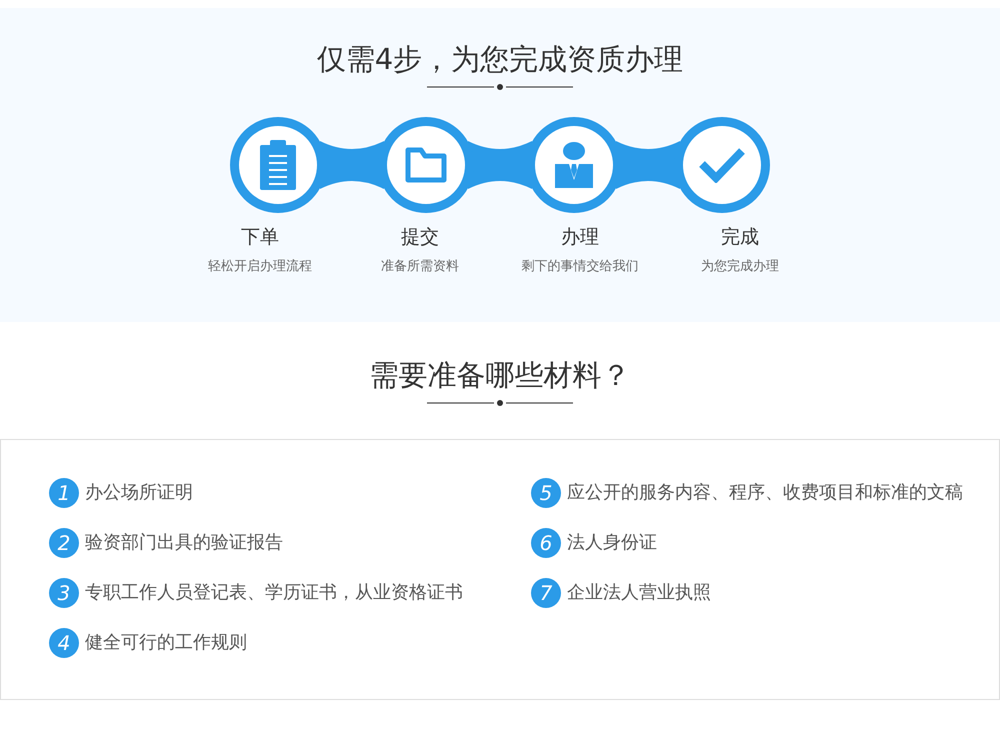 The width and height of the screenshot is (1000, 736). Describe the element at coordinates (420, 267) in the screenshot. I see `step-description: 准备所需资料` at that location.